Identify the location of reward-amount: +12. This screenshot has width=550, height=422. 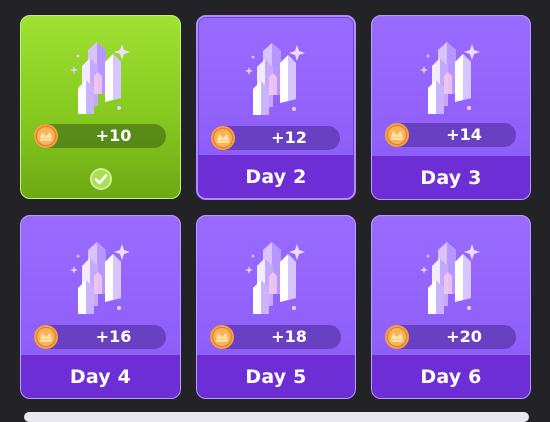
(289, 137).